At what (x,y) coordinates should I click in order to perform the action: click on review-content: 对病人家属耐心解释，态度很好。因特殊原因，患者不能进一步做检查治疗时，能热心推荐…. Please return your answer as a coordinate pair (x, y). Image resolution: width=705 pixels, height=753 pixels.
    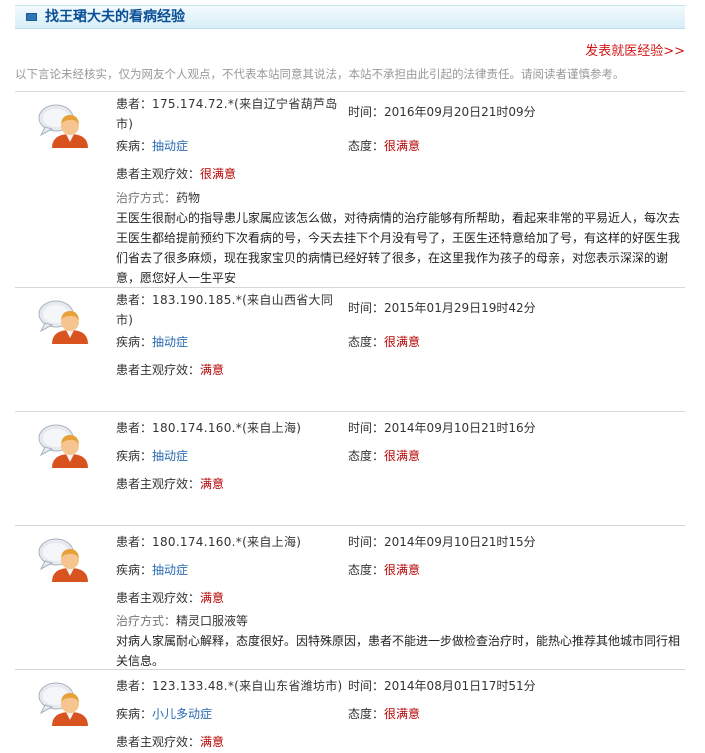
    Looking at the image, I should click on (398, 651).